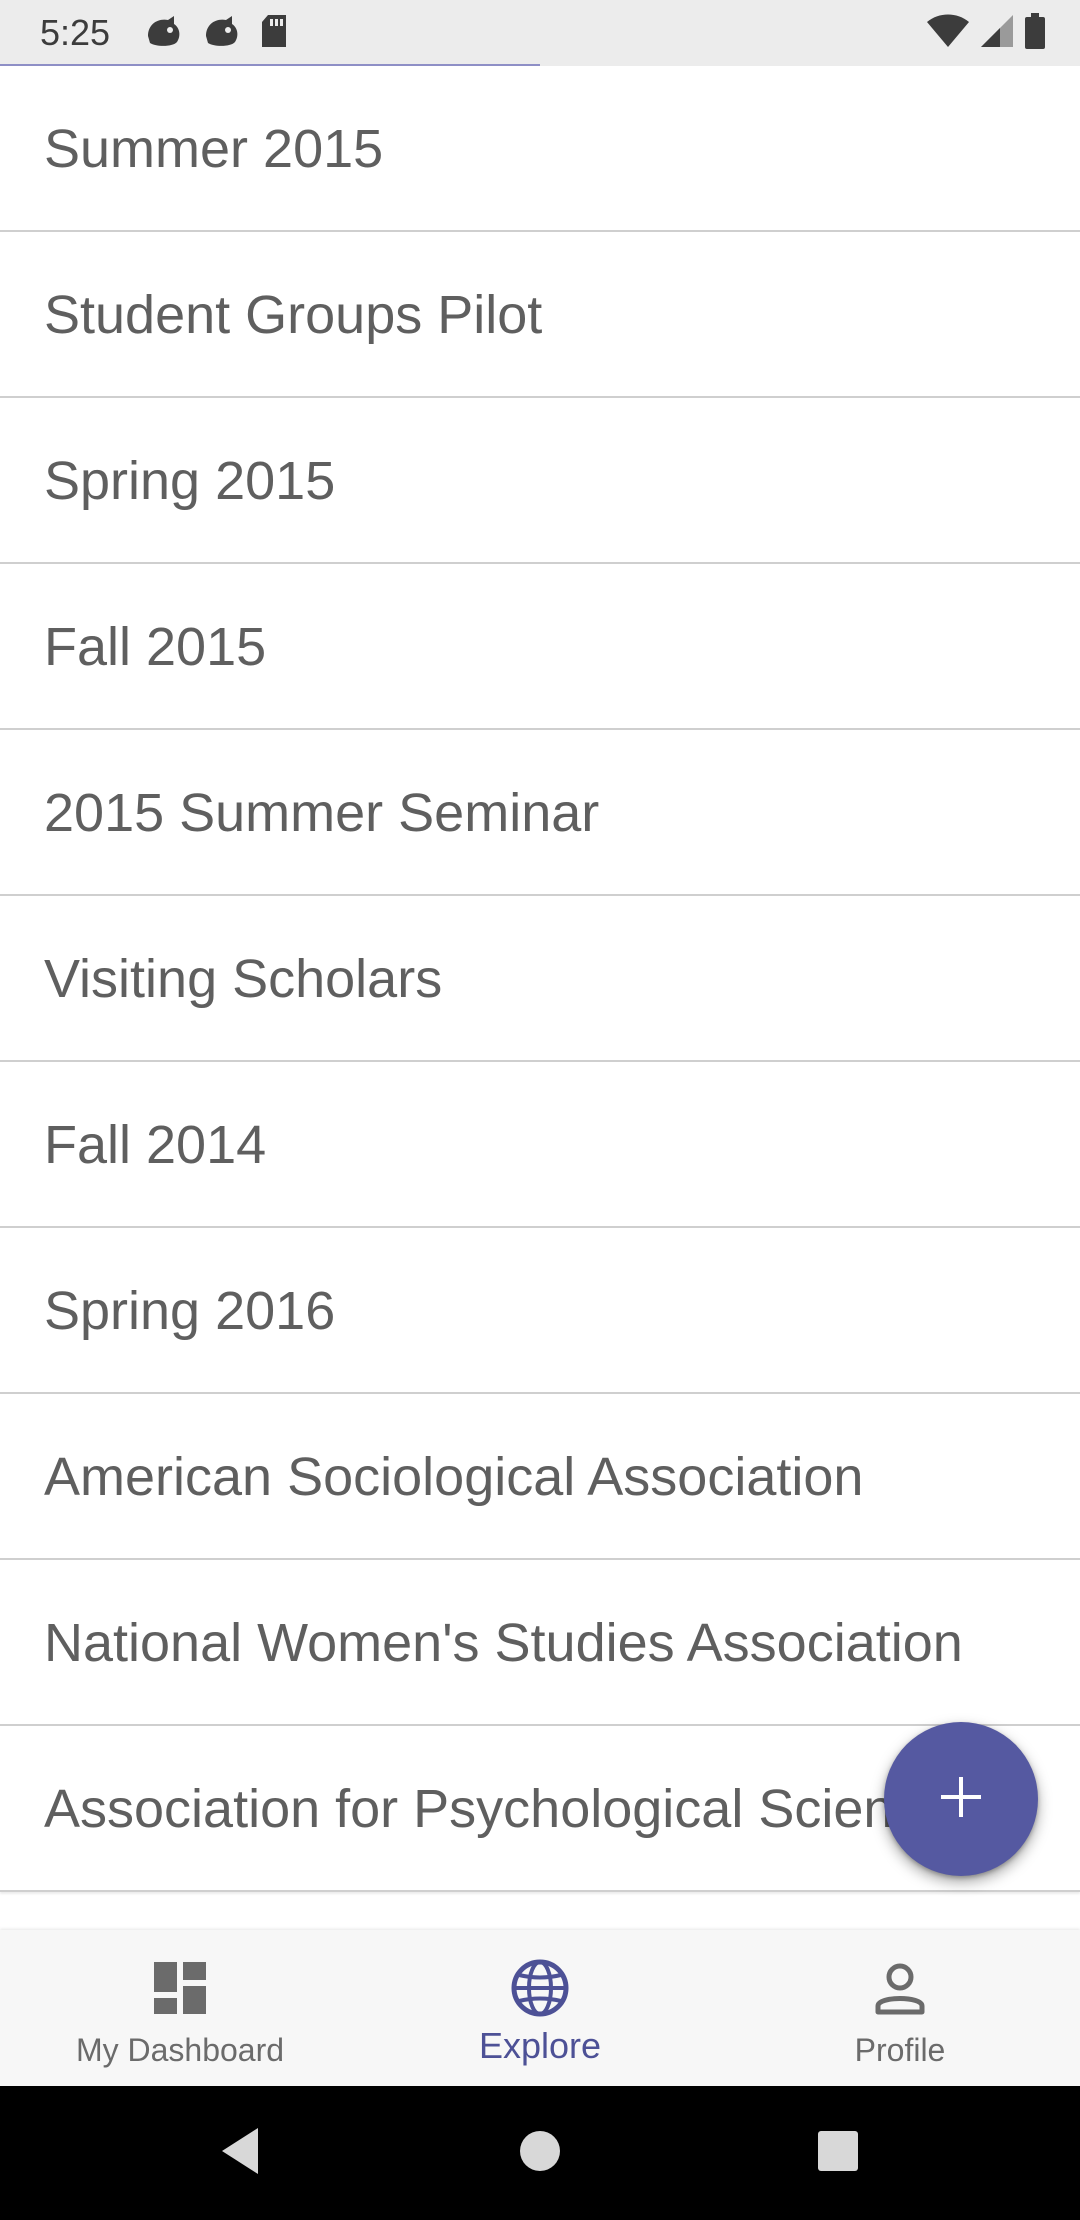  I want to click on plus-icon, so click(961, 1799).